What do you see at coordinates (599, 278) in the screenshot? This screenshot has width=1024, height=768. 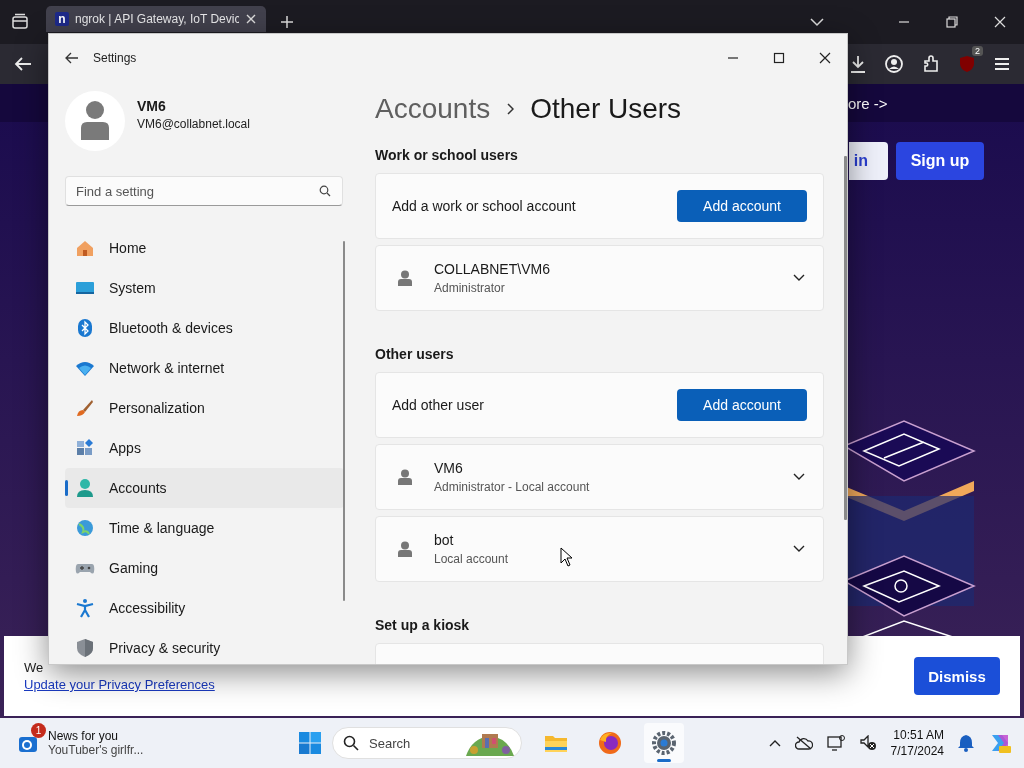 I see `user-card: COLLABNET\VM6 Administrator` at bounding box center [599, 278].